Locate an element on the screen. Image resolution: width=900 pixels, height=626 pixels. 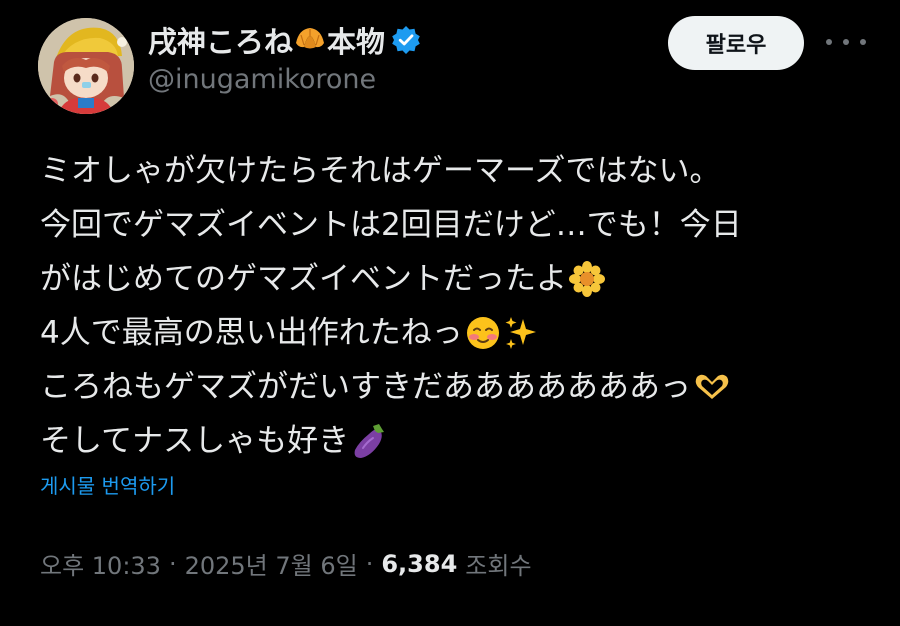
blossom-icon is located at coordinates (587, 279).